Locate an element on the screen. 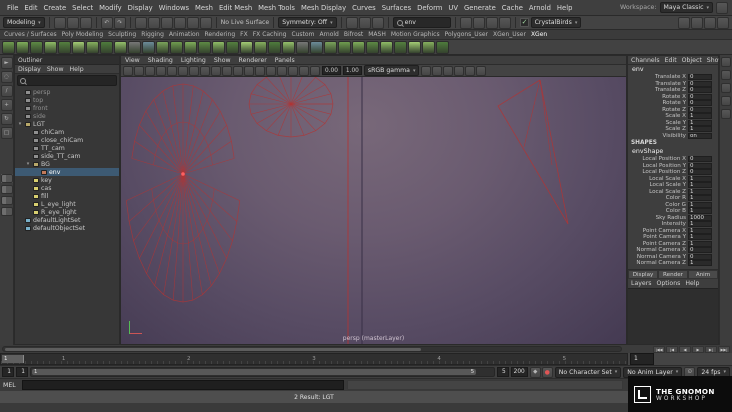 Image resolution: width=732 pixels, height=412 pixels. move-tool-icon: + is located at coordinates (6, 105).